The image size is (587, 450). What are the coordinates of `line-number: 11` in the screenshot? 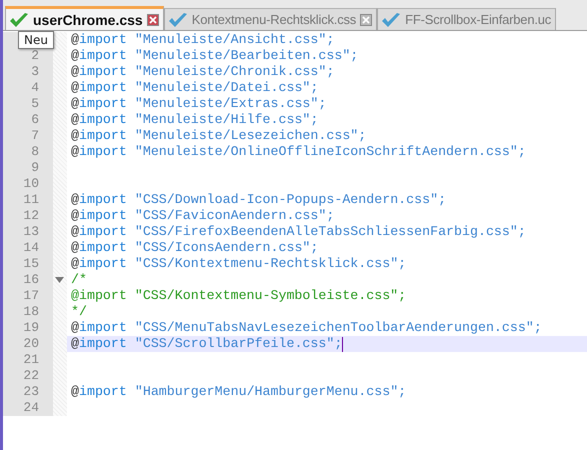 It's located at (31, 200).